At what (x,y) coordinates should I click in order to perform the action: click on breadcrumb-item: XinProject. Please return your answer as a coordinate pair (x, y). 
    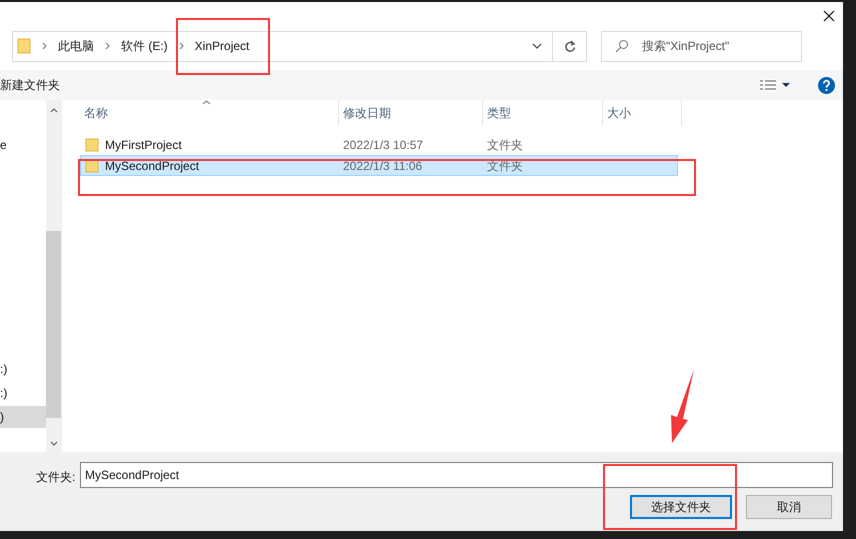
    Looking at the image, I should click on (222, 46).